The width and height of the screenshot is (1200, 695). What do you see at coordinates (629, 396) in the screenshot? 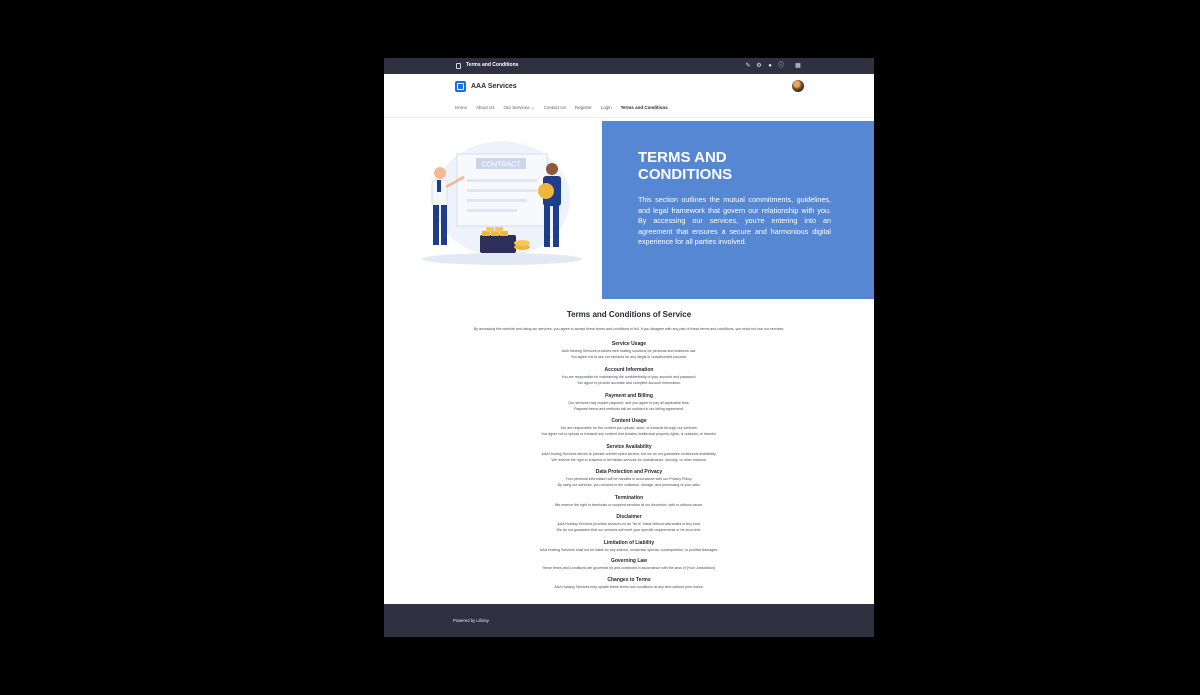
I see `section-heading: Payment and Billing` at bounding box center [629, 396].